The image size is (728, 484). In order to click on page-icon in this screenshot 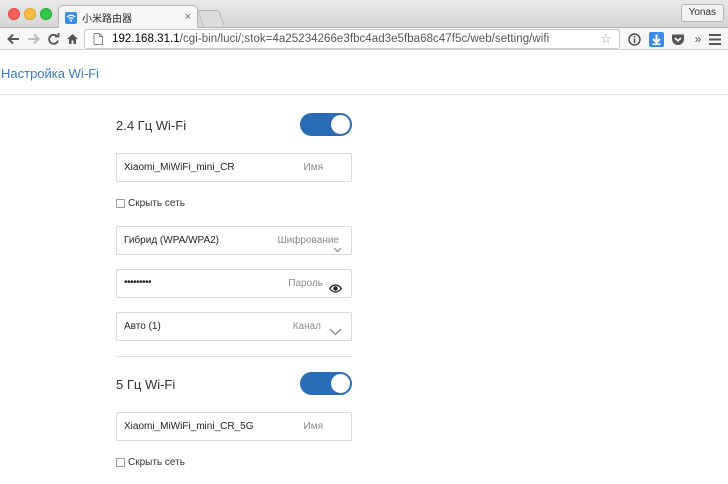, I will do `click(98, 39)`.